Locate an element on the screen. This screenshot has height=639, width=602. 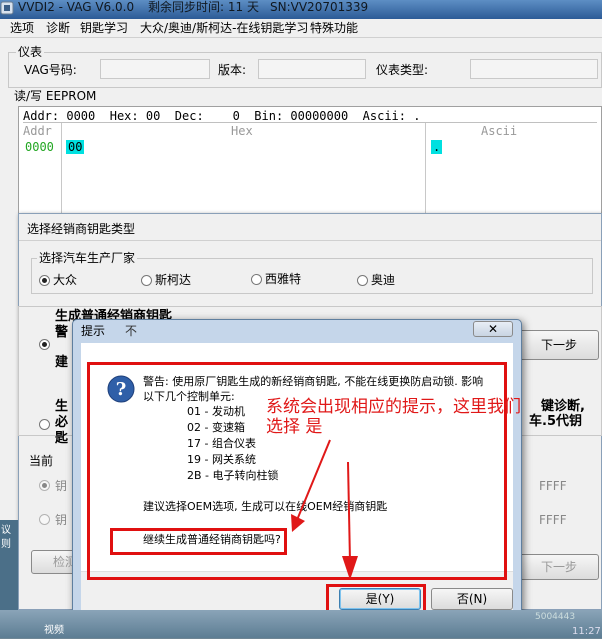
sync-time-label: 剩余同步时间: 11 天 is located at coordinates (203, 7).